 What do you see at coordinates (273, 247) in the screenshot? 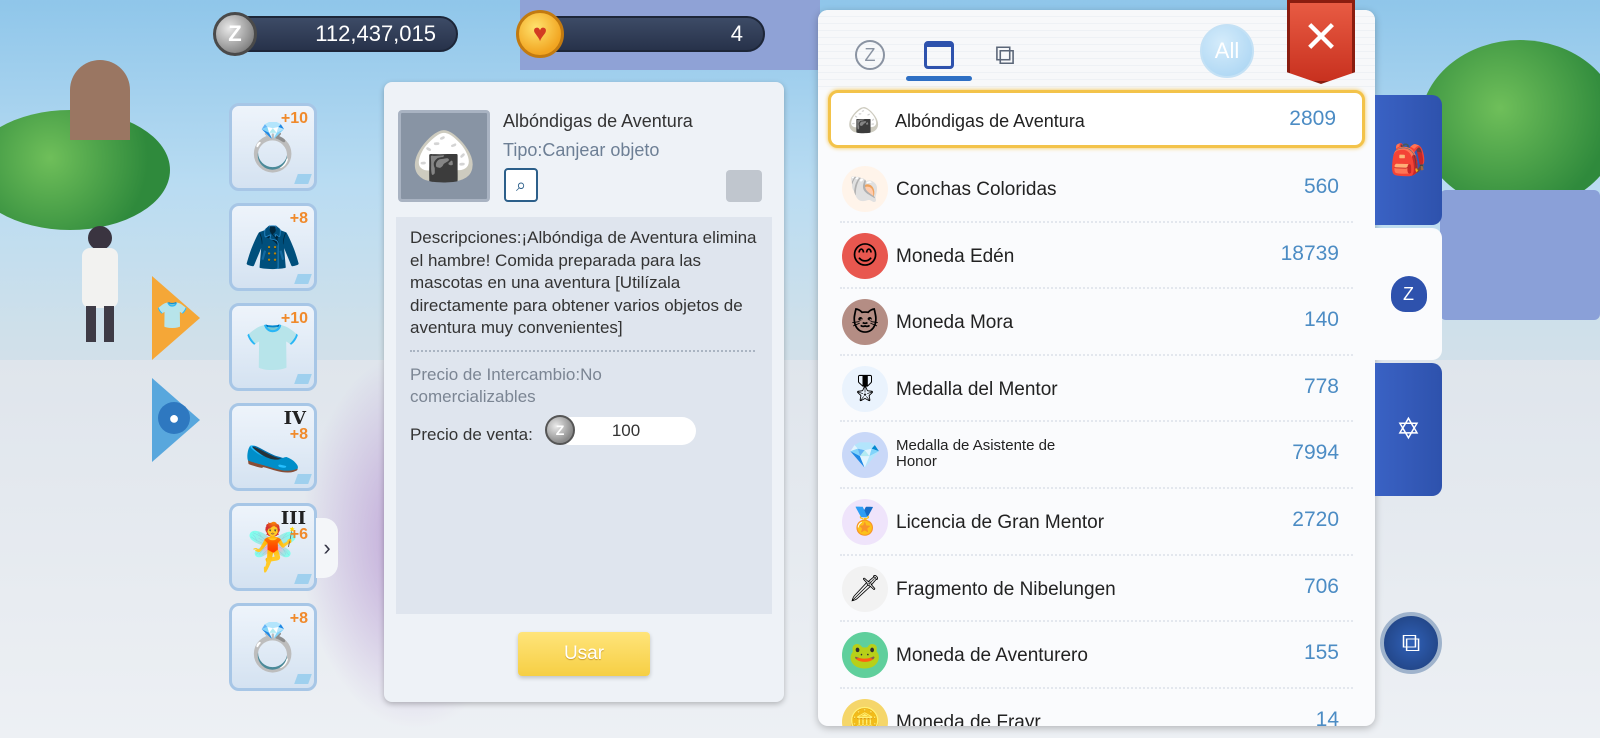
I see `equipment-slot: 🧥 +8` at bounding box center [273, 247].